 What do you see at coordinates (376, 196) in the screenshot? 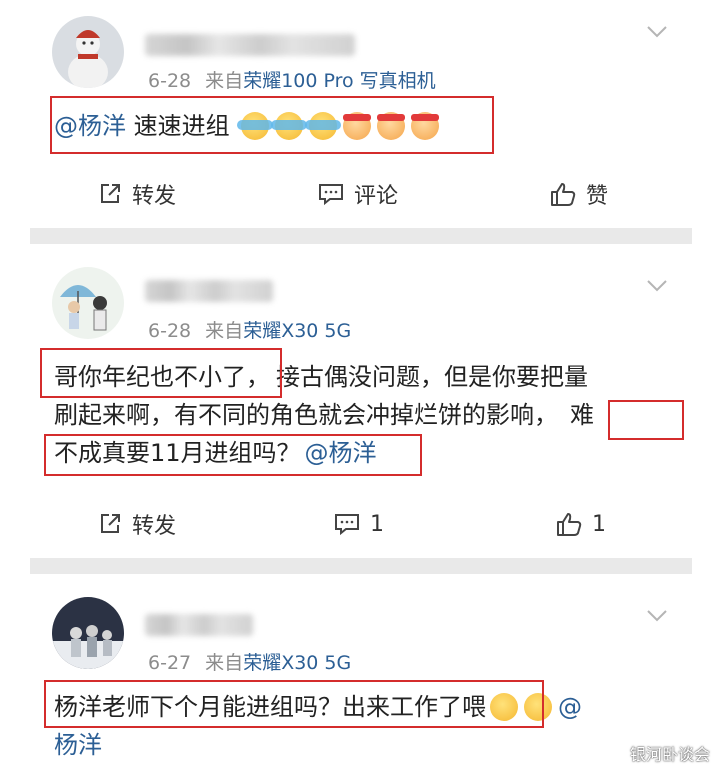
I see `comment-label: 评论` at bounding box center [376, 196].